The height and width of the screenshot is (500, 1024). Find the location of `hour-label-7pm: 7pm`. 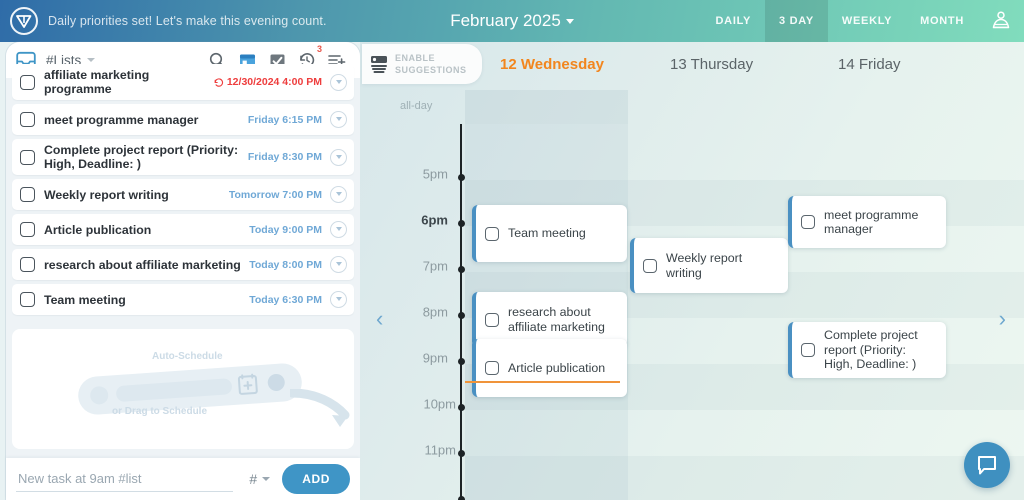

hour-label-7pm: 7pm is located at coordinates (435, 266).